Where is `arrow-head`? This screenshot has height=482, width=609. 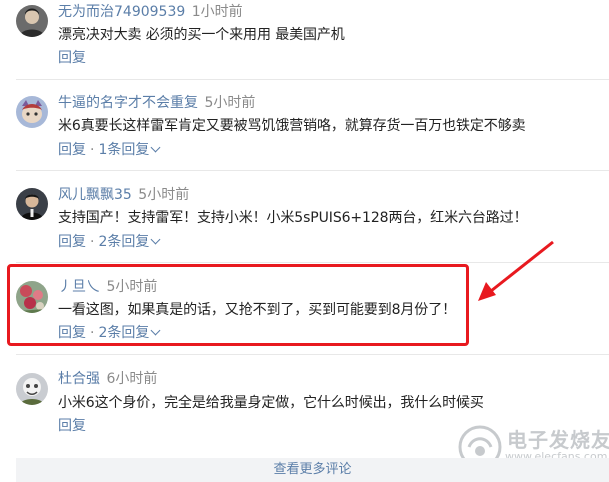
arrow-head is located at coordinates (487, 291).